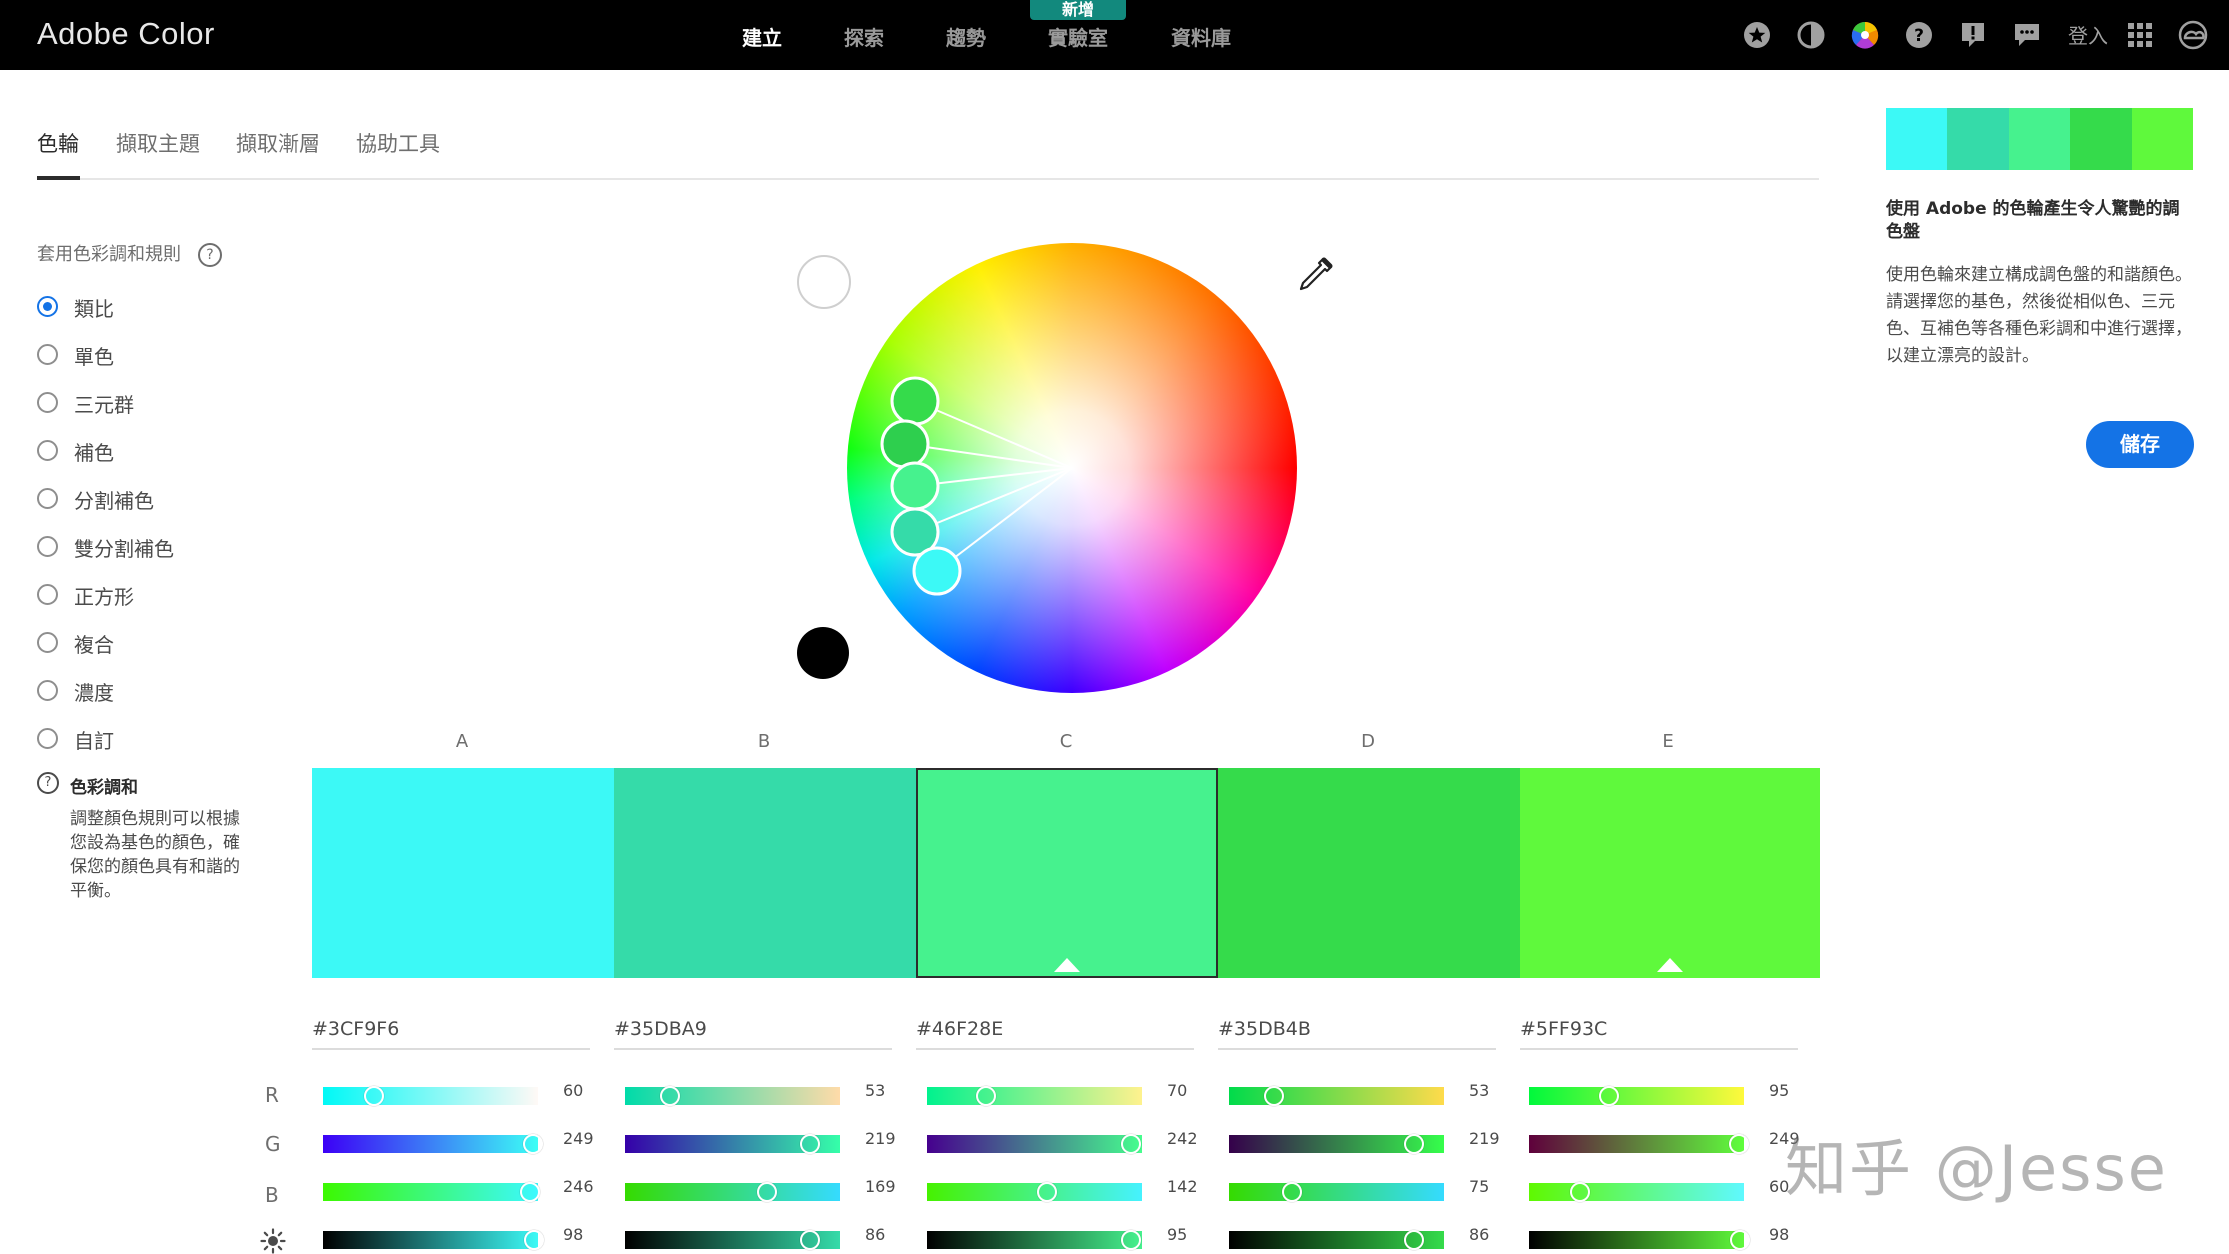  What do you see at coordinates (1639, 1240) in the screenshot?
I see `slider-brightness-e` at bounding box center [1639, 1240].